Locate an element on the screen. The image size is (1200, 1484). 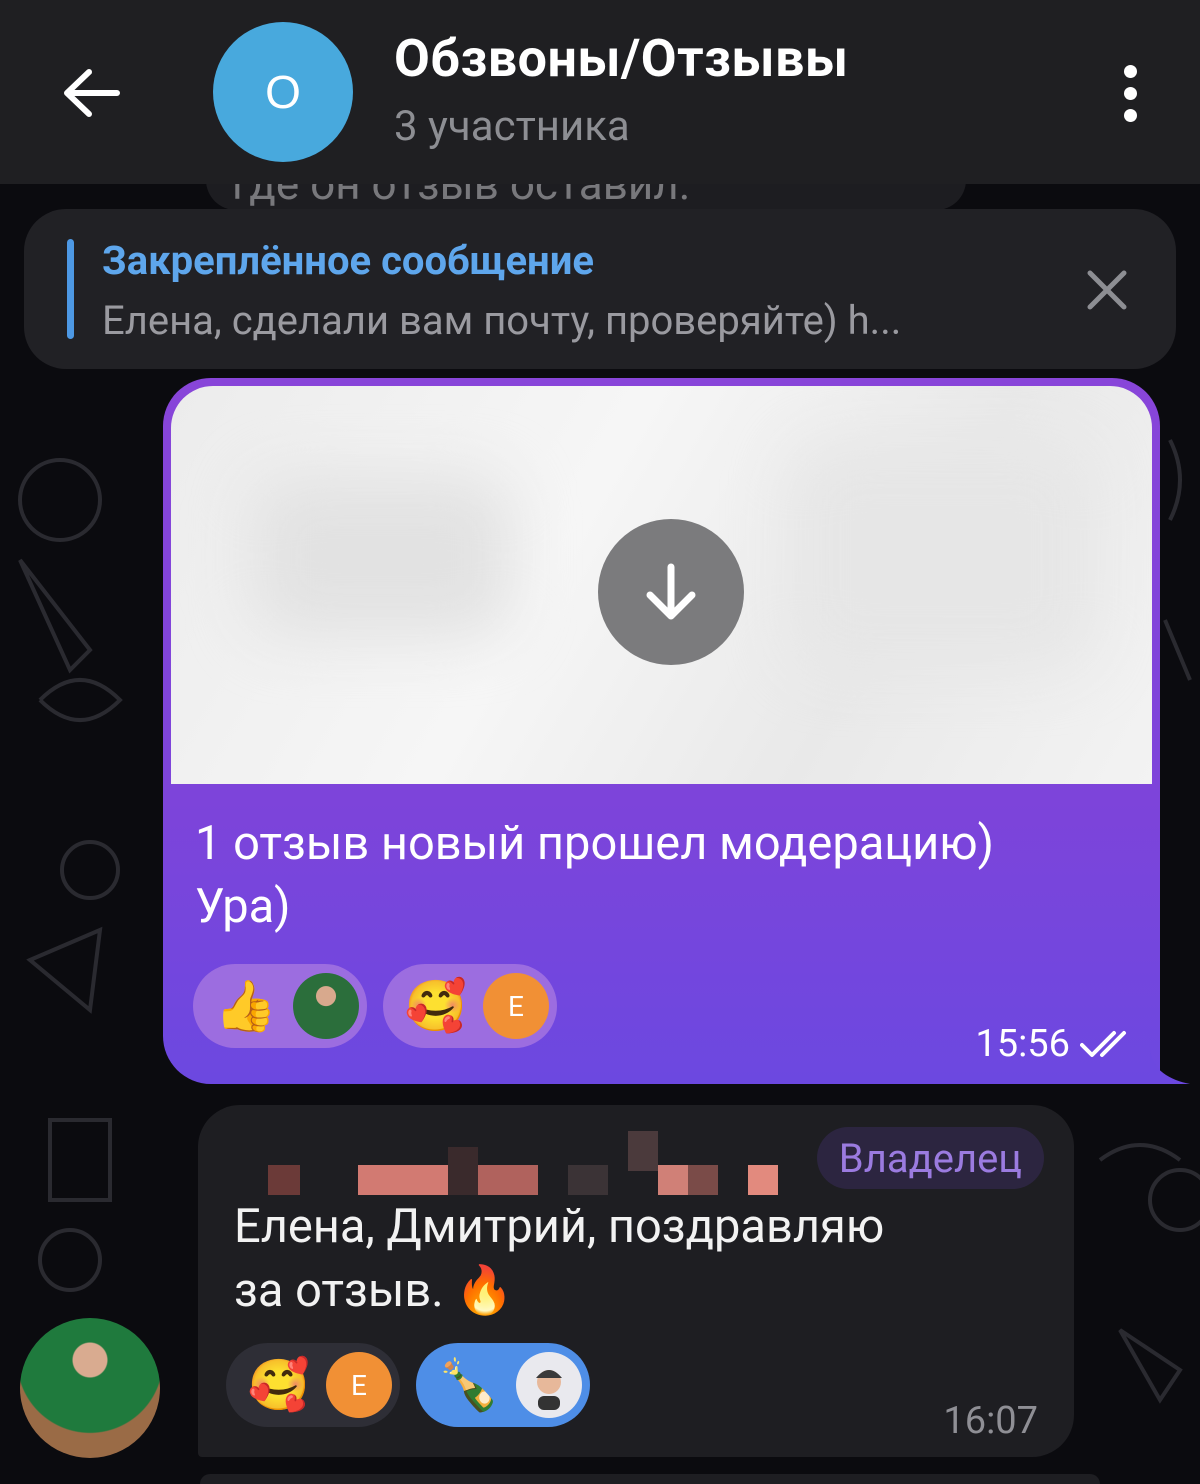
memoji-icon is located at coordinates (549, 1390).